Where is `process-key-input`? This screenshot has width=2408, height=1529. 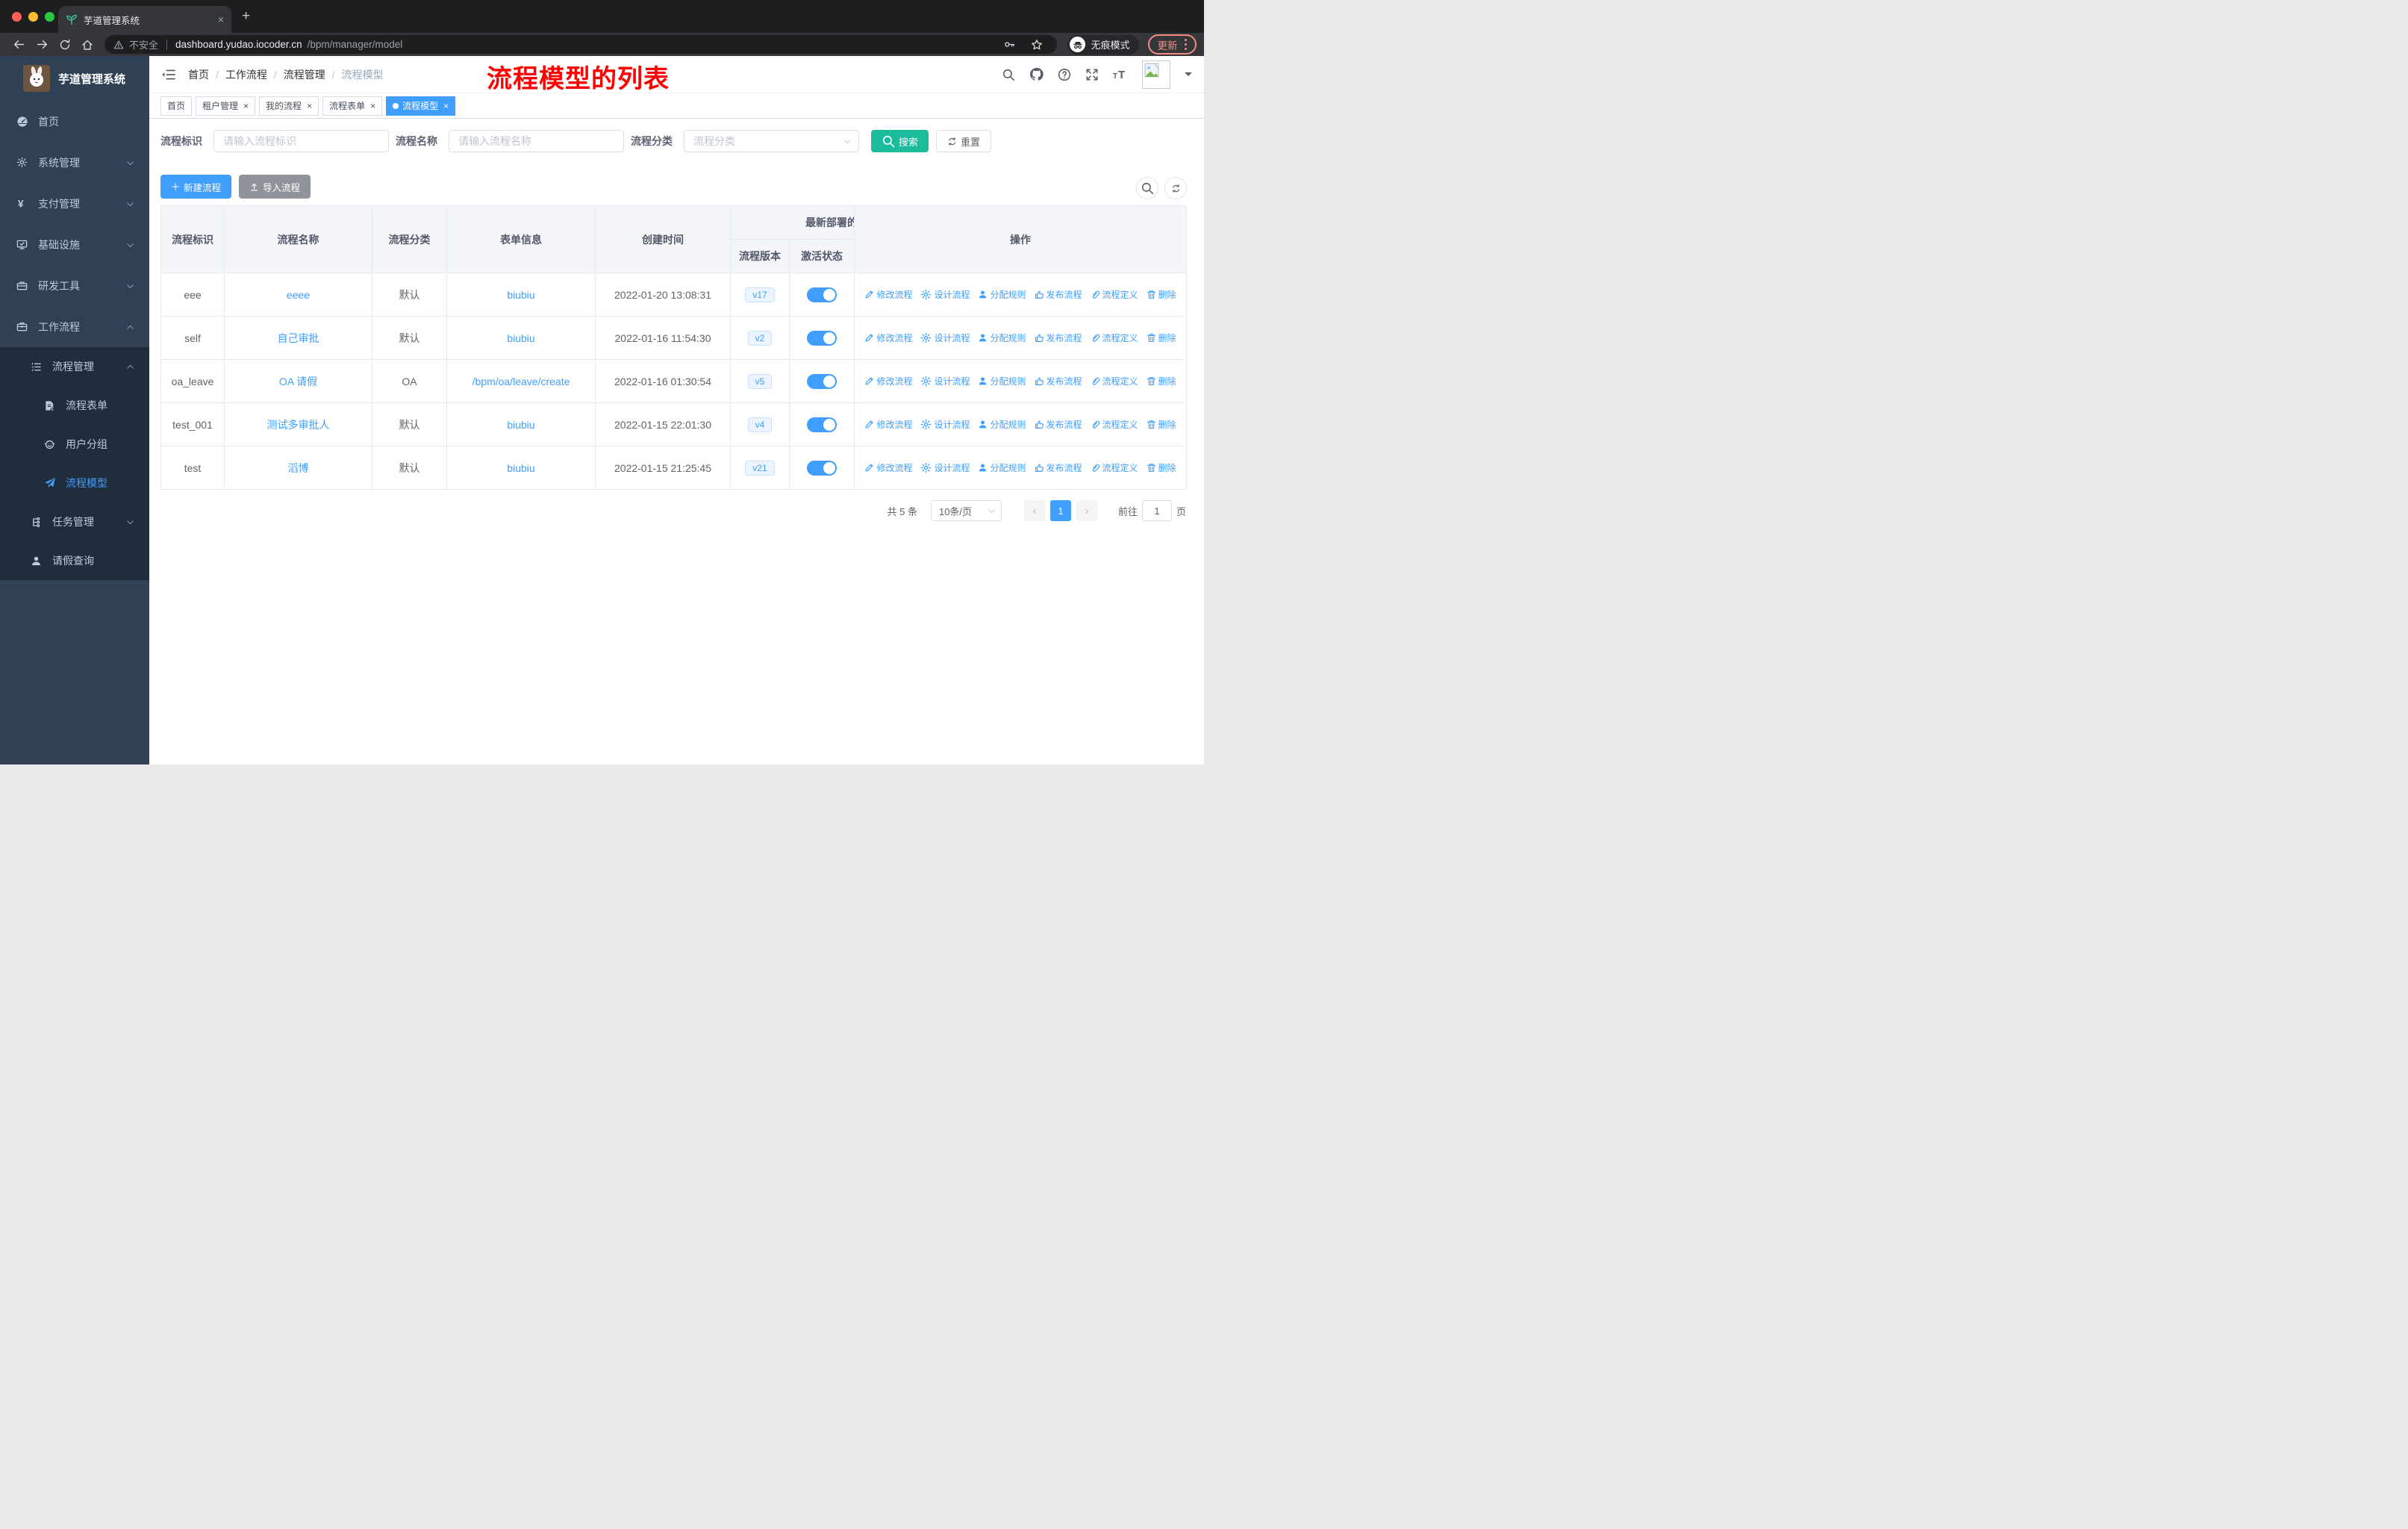
process-key-input is located at coordinates (301, 141).